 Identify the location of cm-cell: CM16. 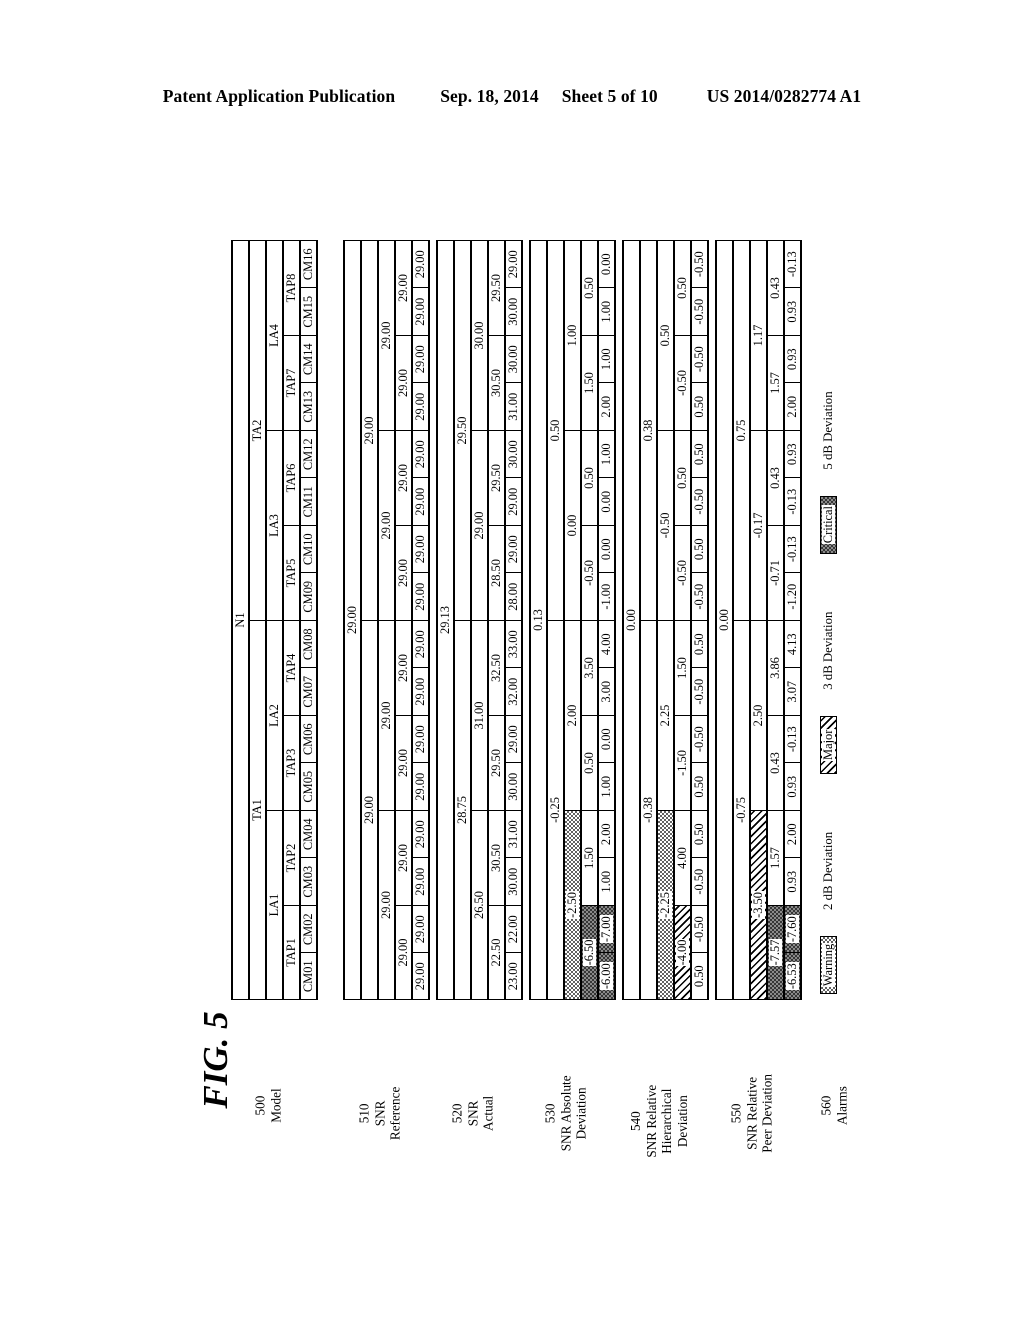
(308, 264).